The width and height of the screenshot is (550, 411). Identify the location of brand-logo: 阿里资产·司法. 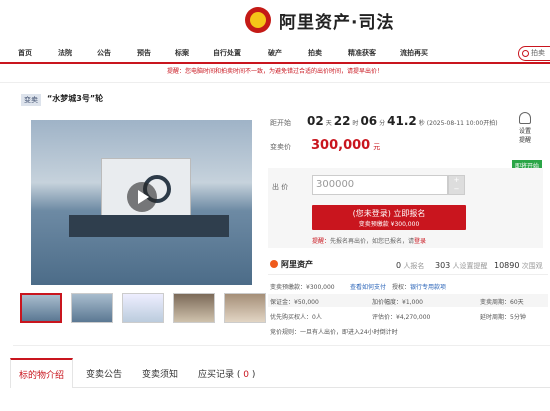
(319, 20).